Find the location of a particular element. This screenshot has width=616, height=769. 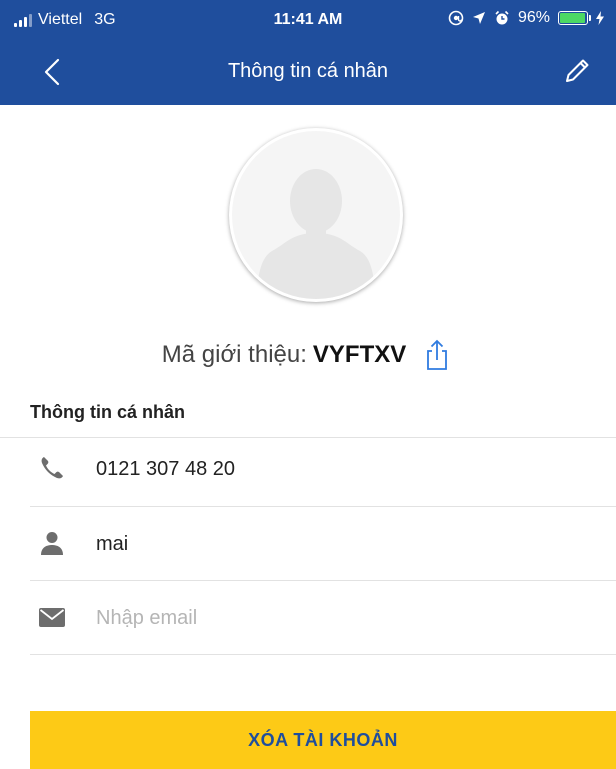

battery-percent: 96% is located at coordinates (533, 17).